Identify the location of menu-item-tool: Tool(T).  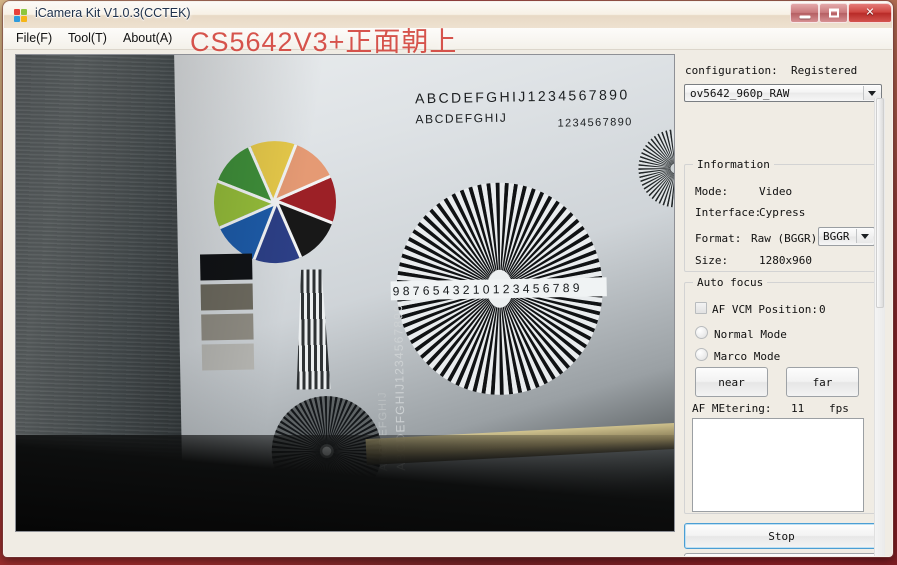
(87, 38).